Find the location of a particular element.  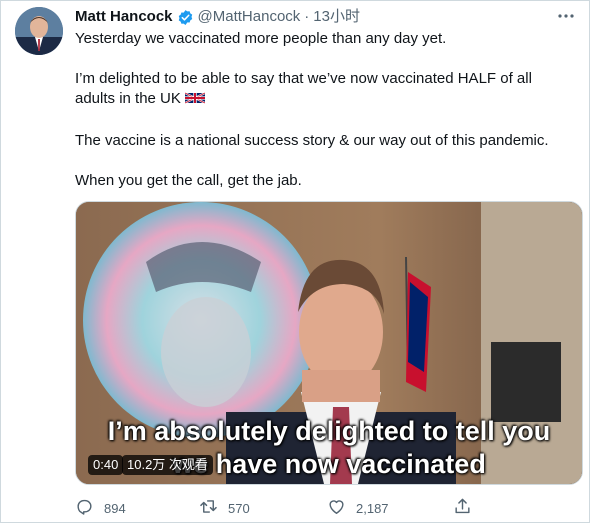

reply-button: 894 is located at coordinates (137, 508).